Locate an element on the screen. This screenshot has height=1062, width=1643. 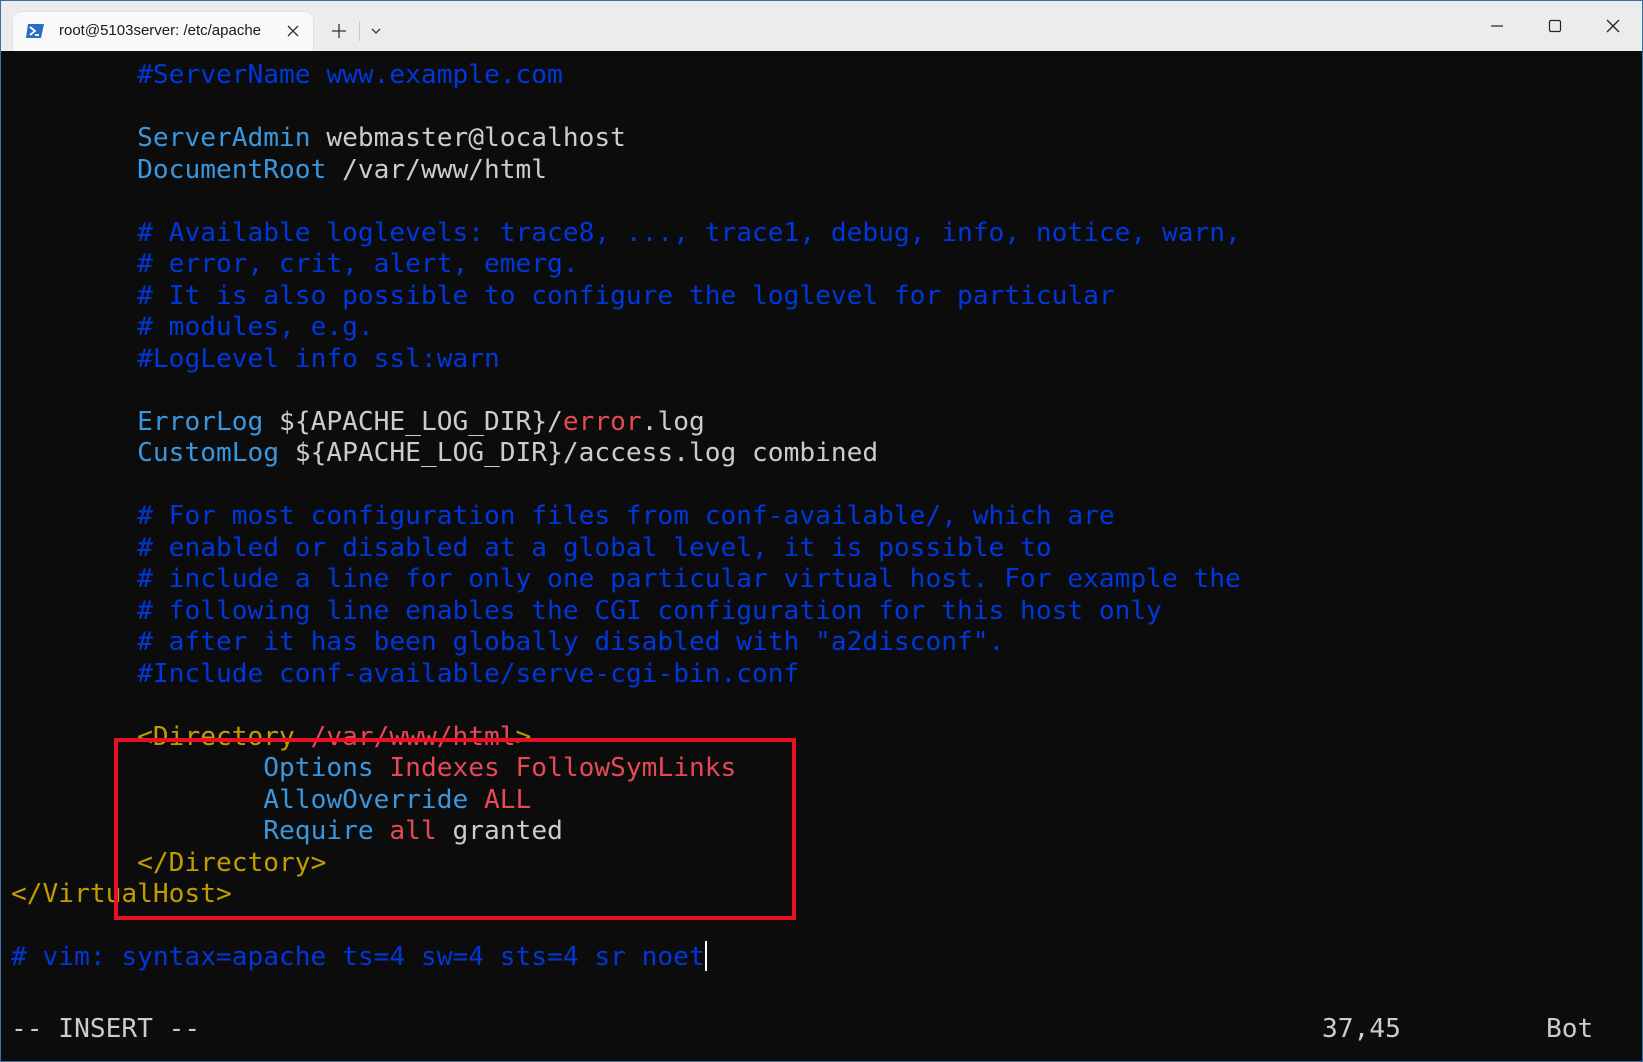
title-bar: root@5103server: /etc/apache is located at coordinates (821, 26).